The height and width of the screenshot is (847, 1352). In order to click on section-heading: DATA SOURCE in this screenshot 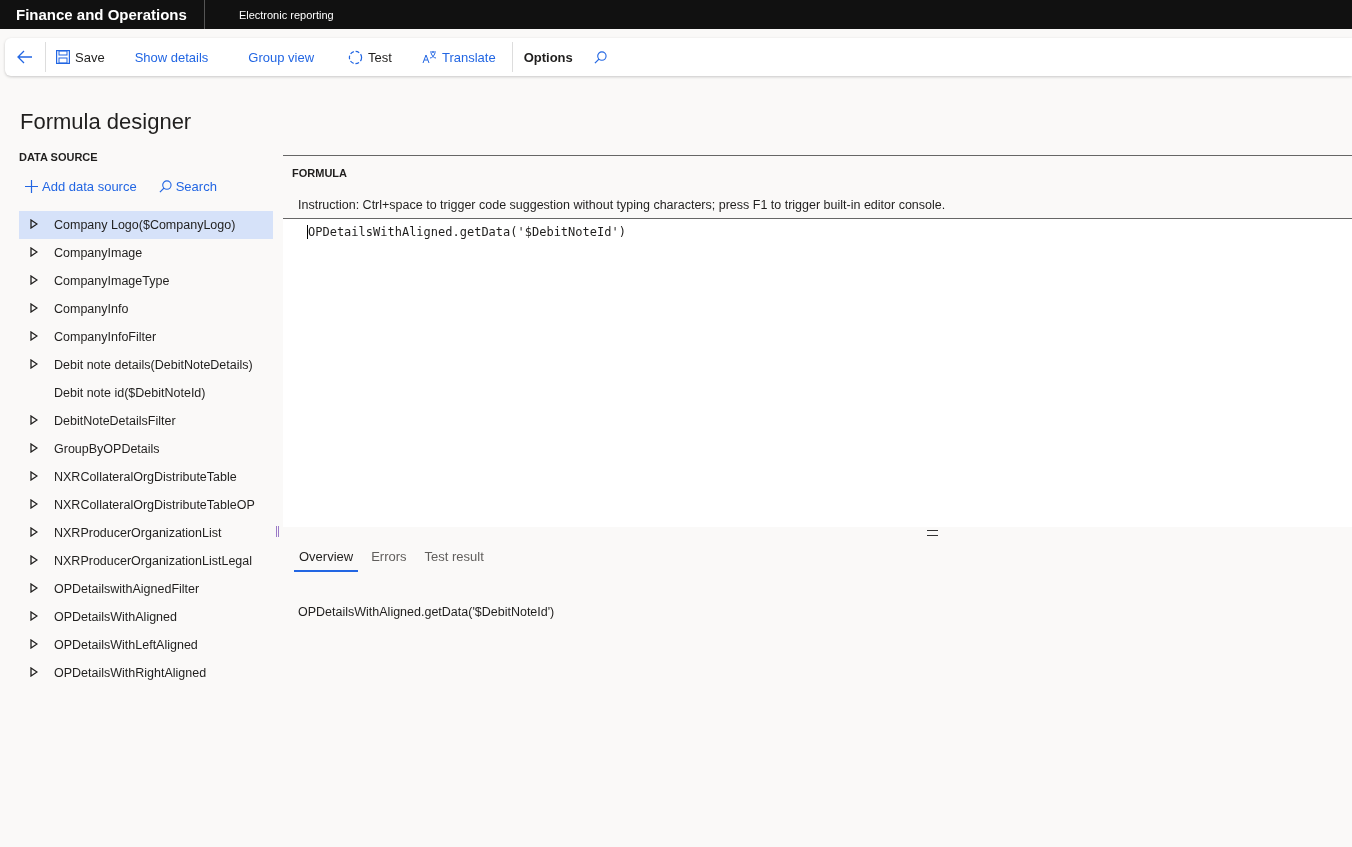, I will do `click(59, 157)`.